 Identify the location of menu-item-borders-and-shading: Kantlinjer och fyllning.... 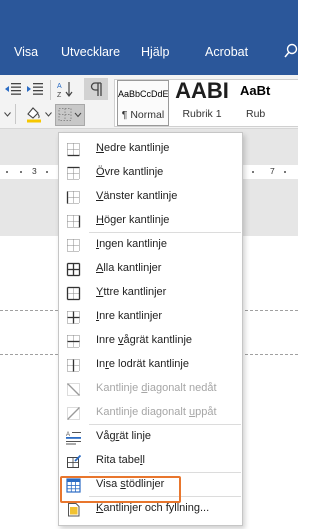
(150, 509).